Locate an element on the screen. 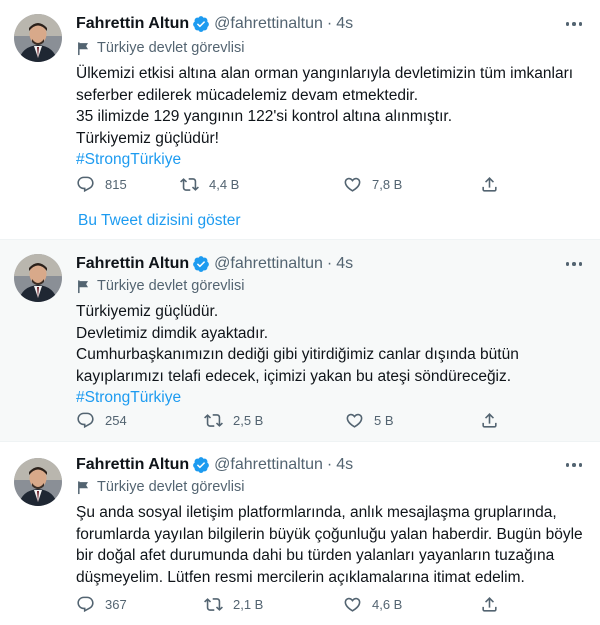 Image resolution: width=600 pixels, height=625 pixels. reply-button: 254 is located at coordinates (101, 420).